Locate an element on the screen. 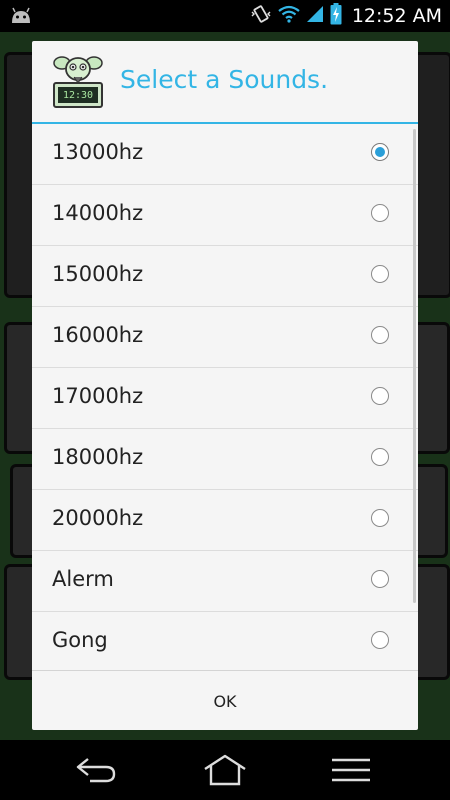  dialog-footer: OK is located at coordinates (225, 700).